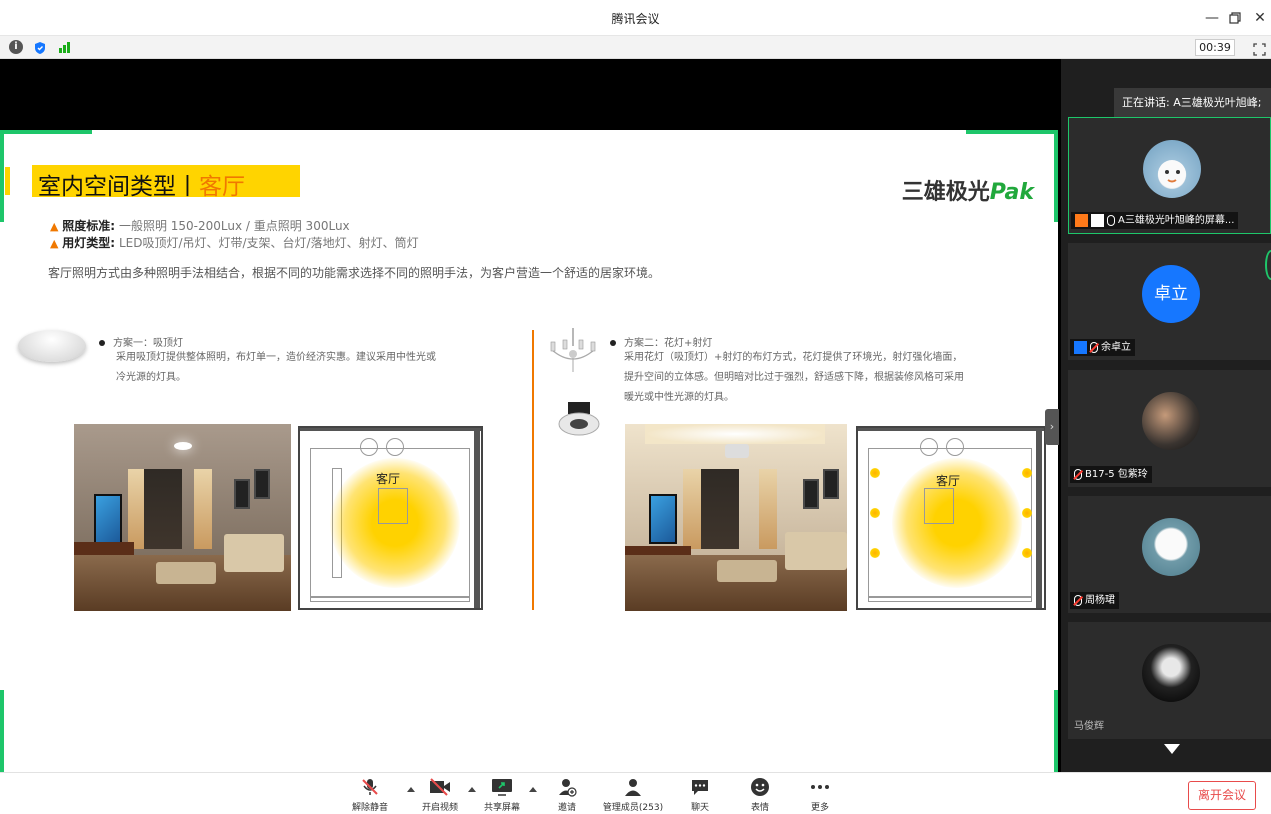  I want to click on share-screen-button: 共享屏幕, so click(502, 795).